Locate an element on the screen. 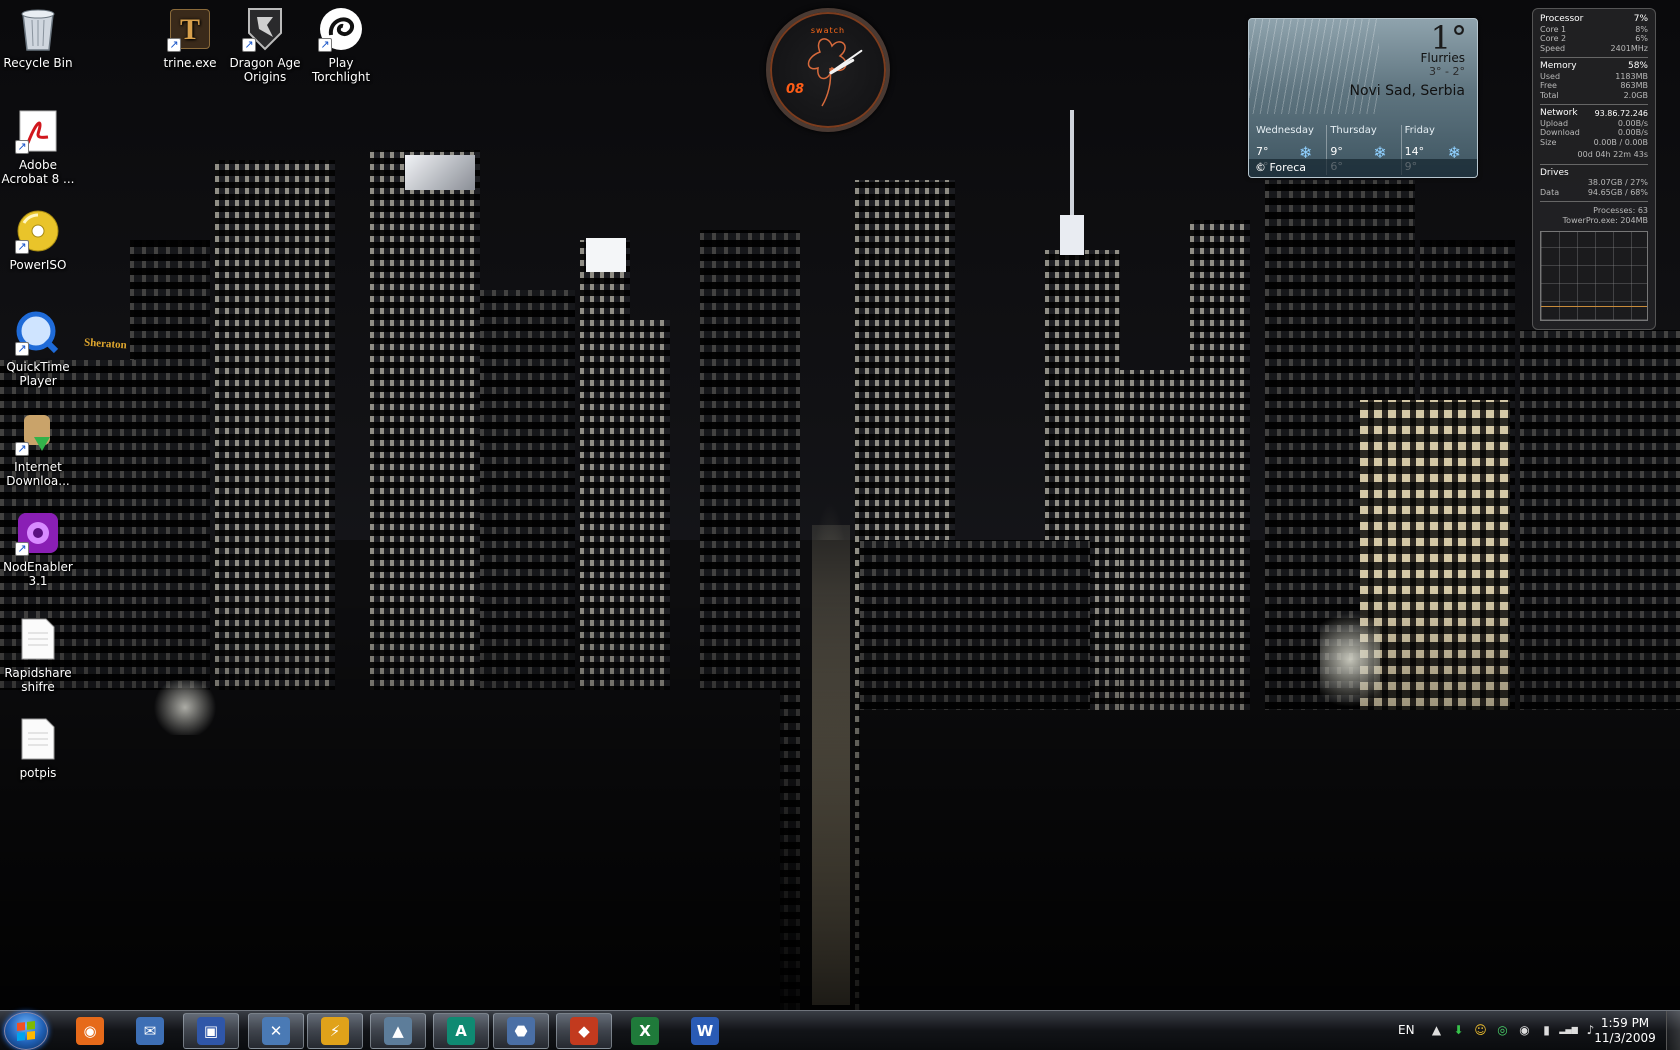  stat-row: Used 1183MB is located at coordinates (1594, 76).